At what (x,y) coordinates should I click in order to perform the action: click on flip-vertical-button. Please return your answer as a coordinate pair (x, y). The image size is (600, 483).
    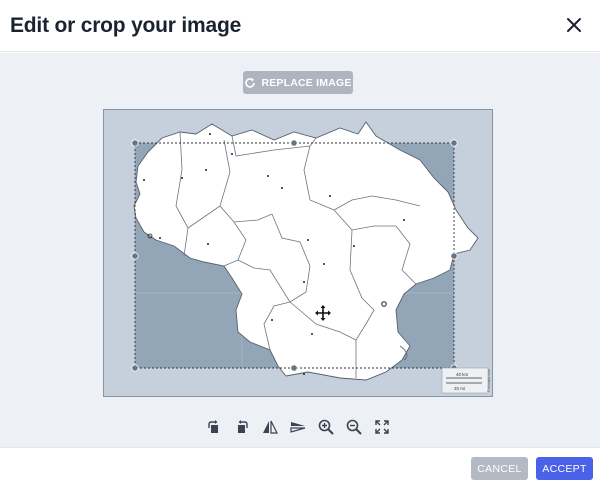
    Looking at the image, I should click on (298, 427).